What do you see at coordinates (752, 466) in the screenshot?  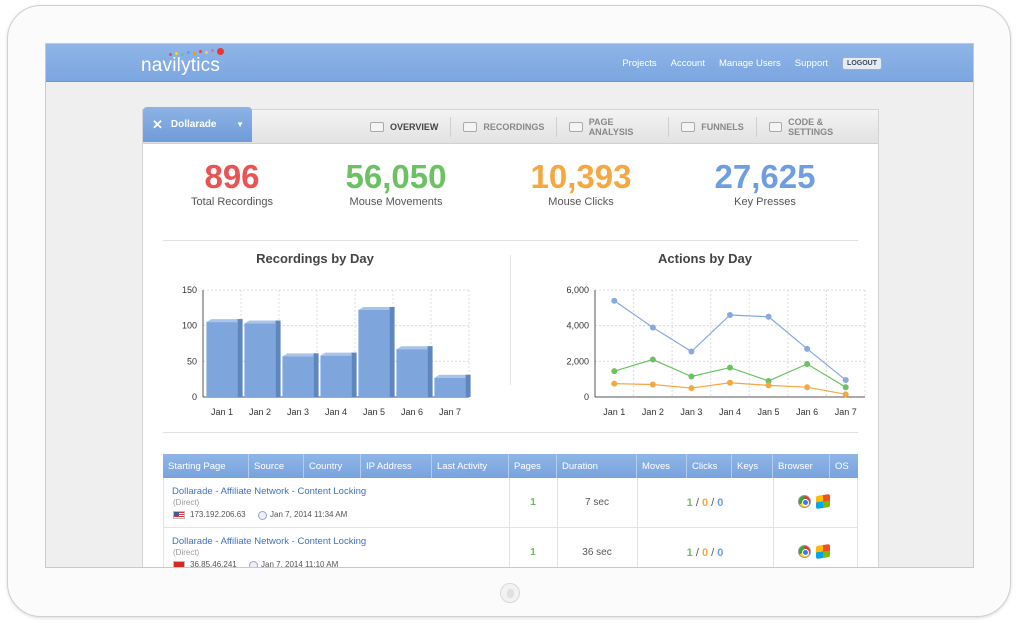 I see `col-keys: Keys` at bounding box center [752, 466].